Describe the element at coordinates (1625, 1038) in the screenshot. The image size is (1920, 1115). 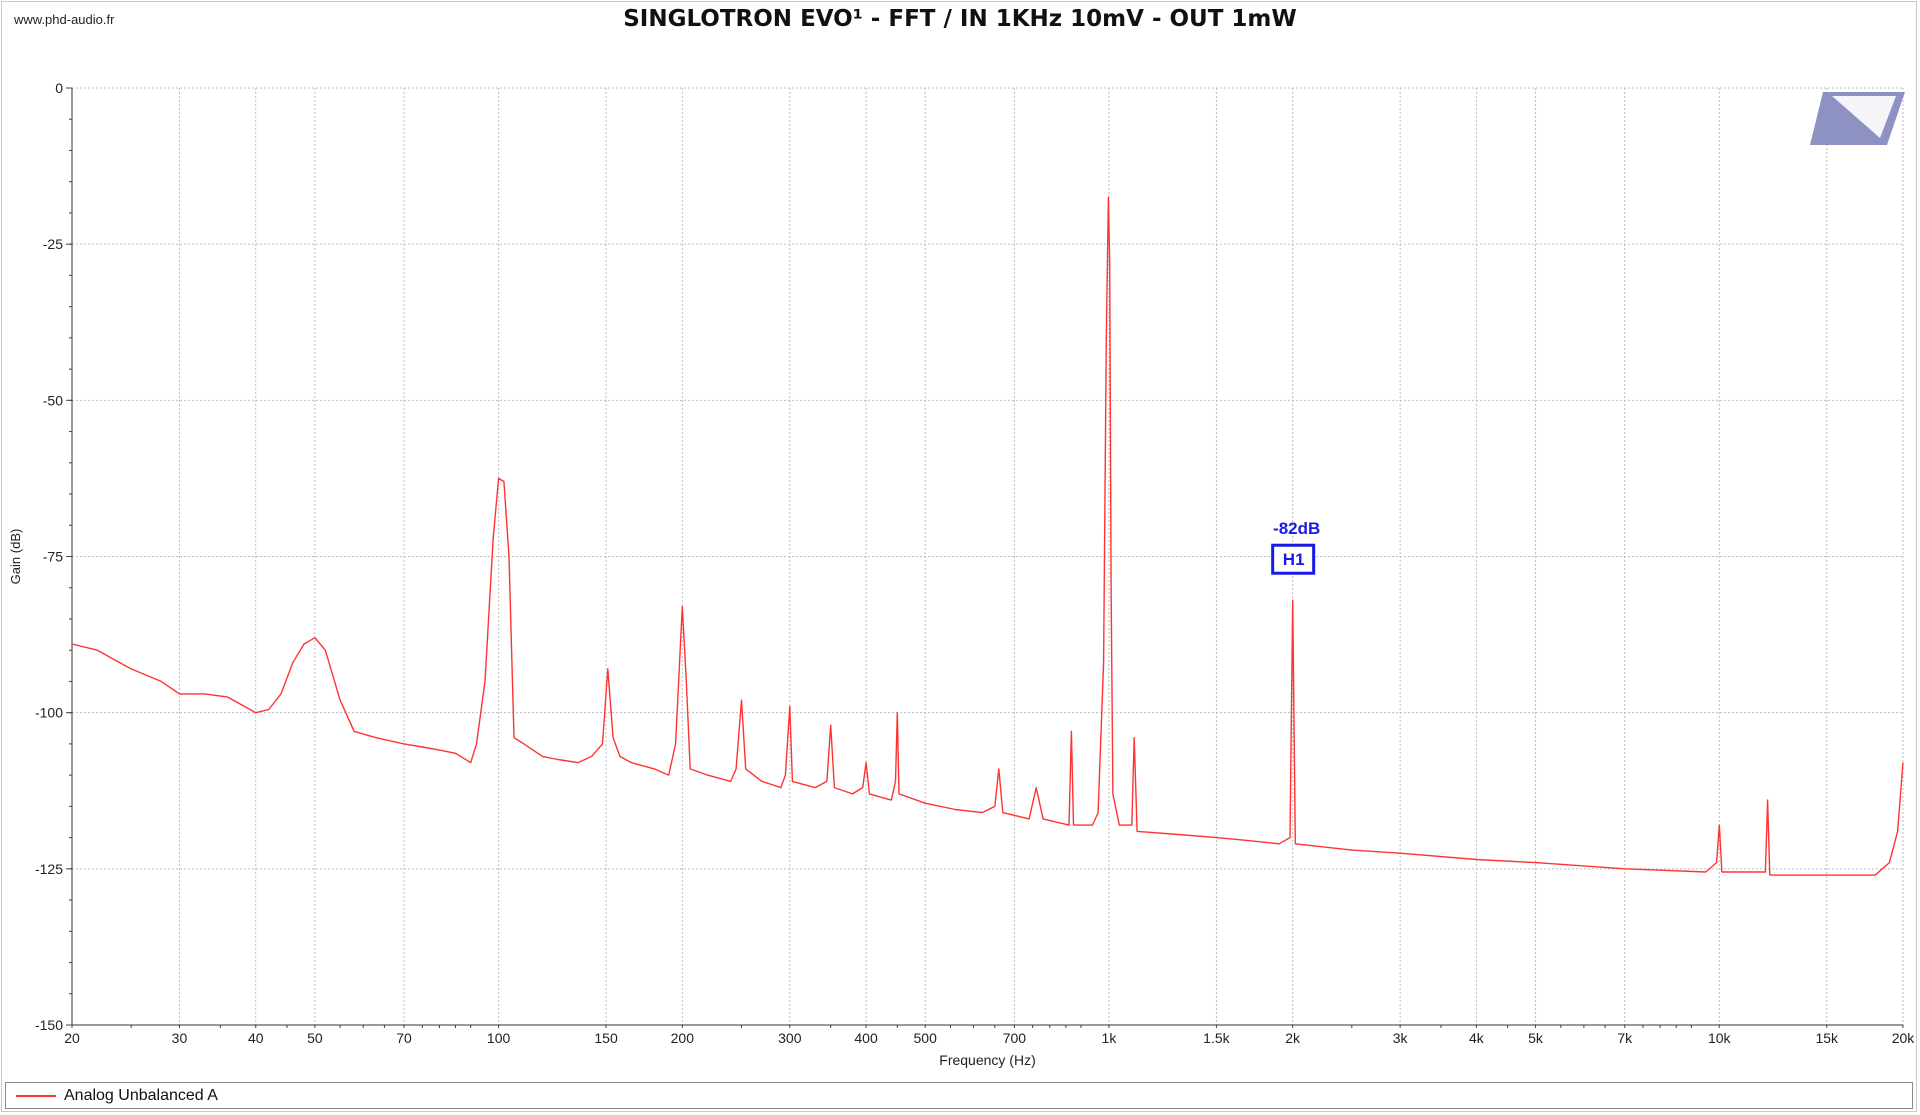
I see `x-tick-label: 7k` at that location.